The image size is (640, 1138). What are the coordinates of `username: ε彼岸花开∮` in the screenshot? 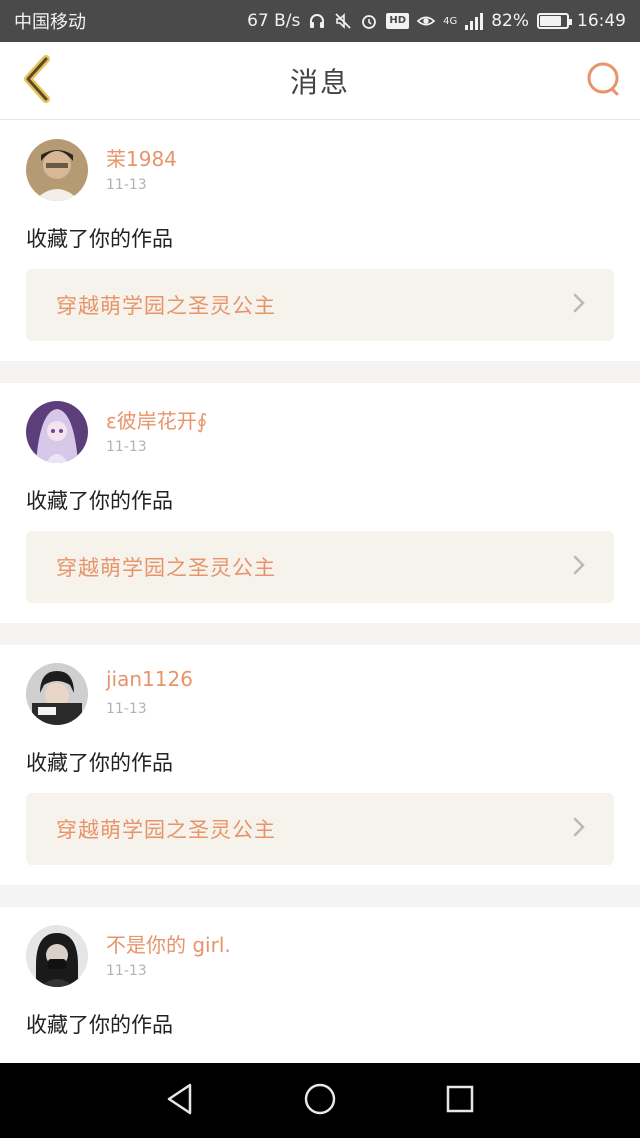 It's located at (156, 419).